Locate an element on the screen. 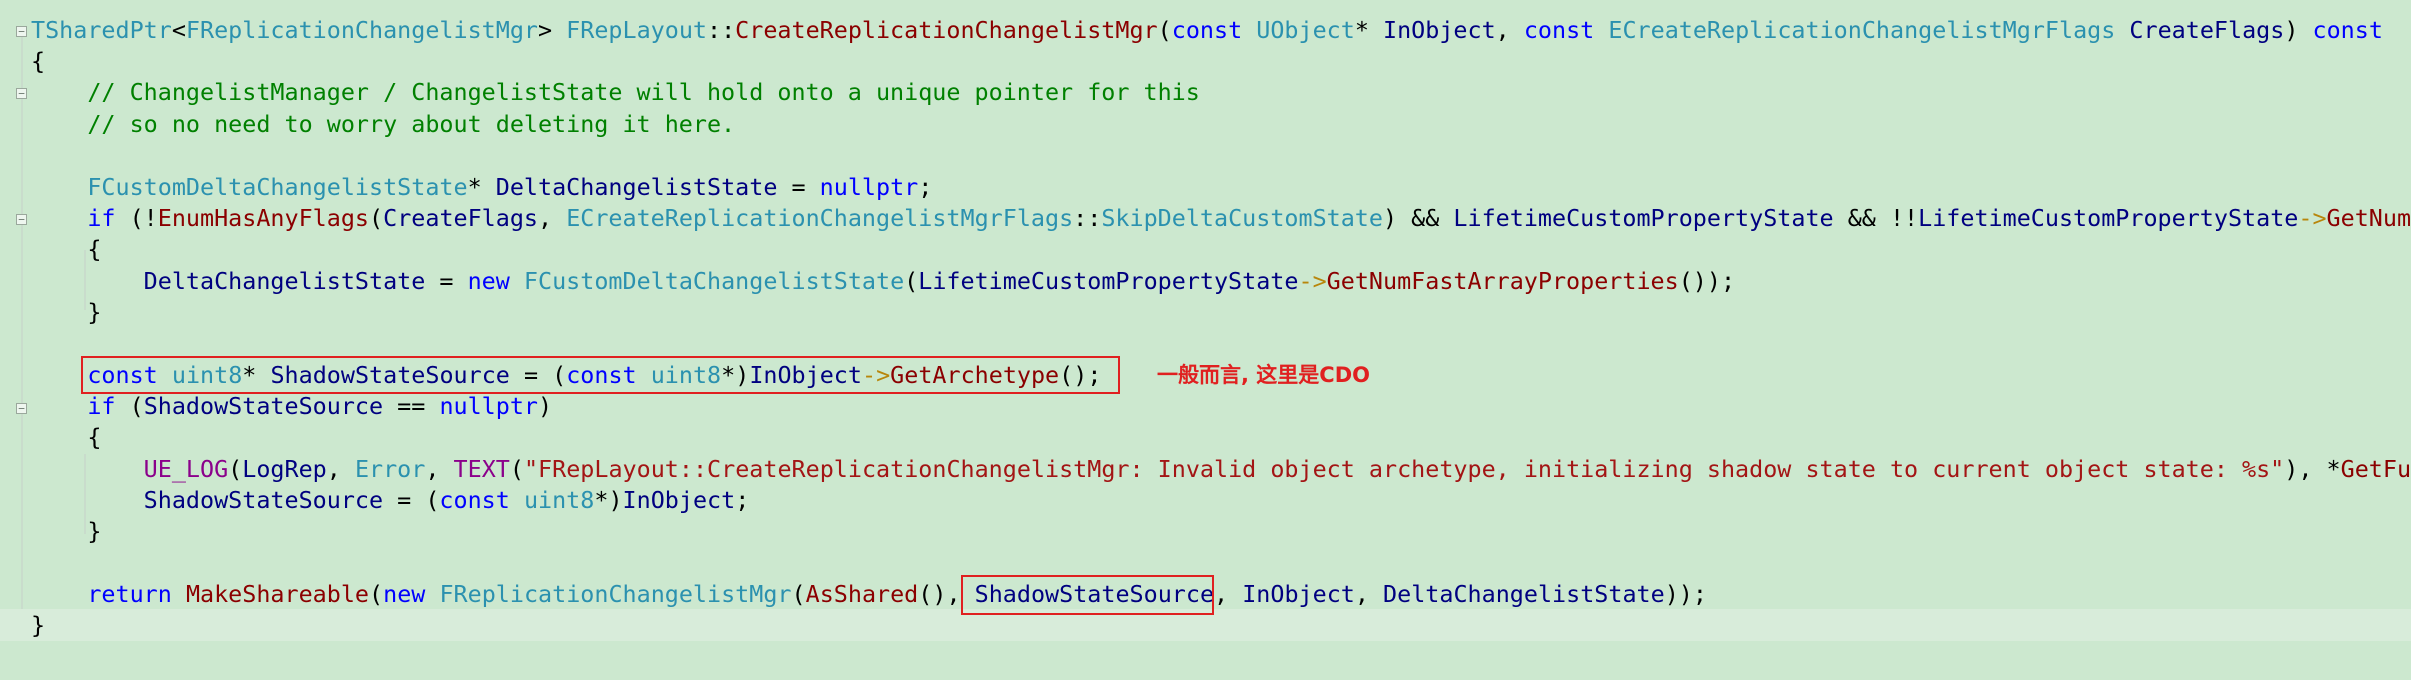 The image size is (2411, 680). code-token: TSharedPtr is located at coordinates (101, 30).